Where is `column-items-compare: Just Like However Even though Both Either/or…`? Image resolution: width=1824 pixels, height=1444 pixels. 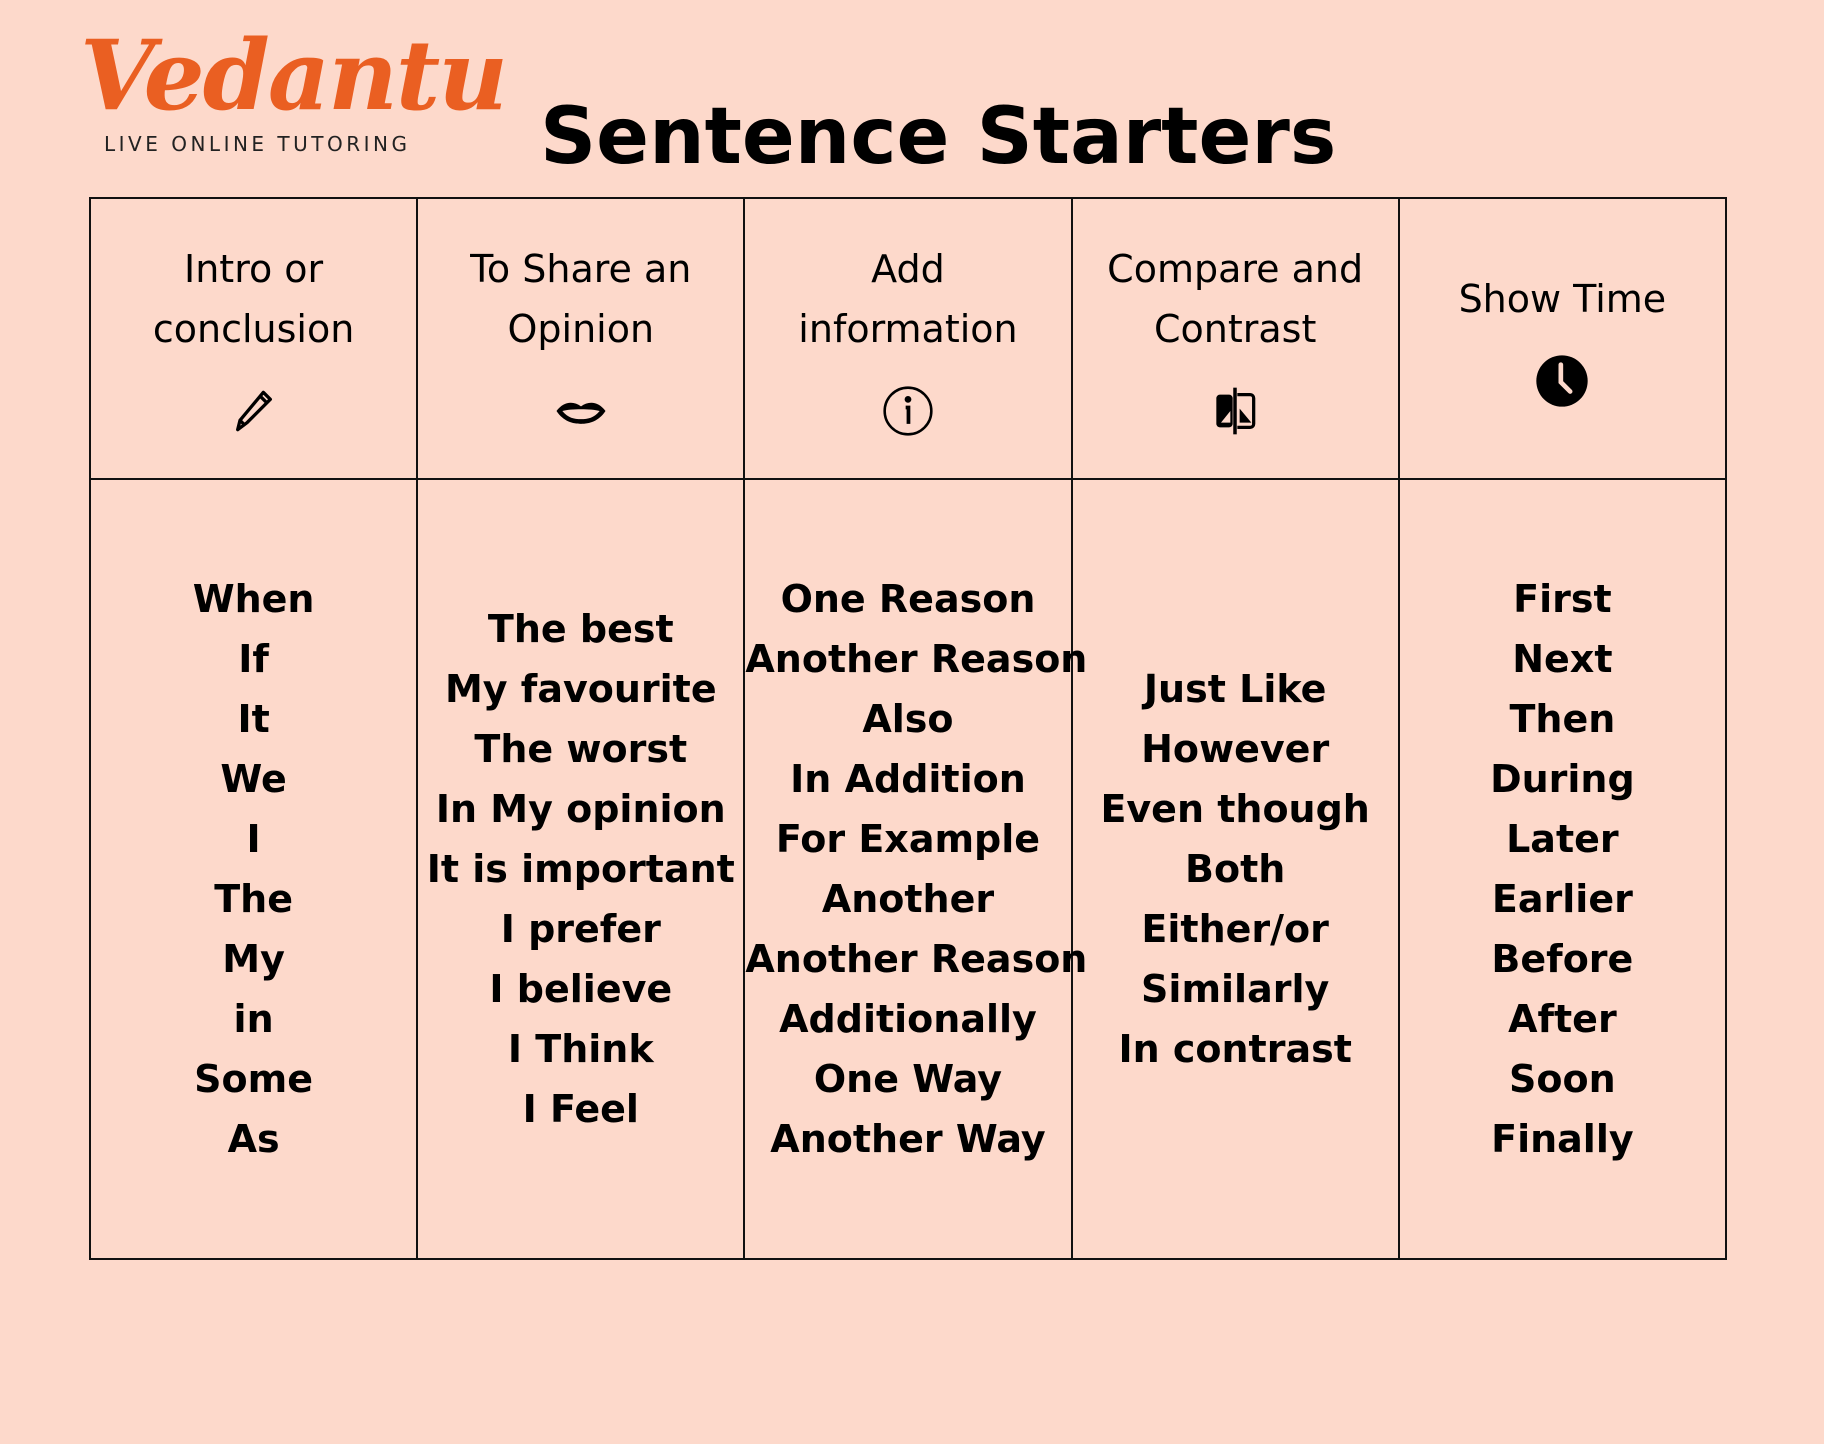 column-items-compare: Just Like However Even though Both Either/or… is located at coordinates (1235, 869).